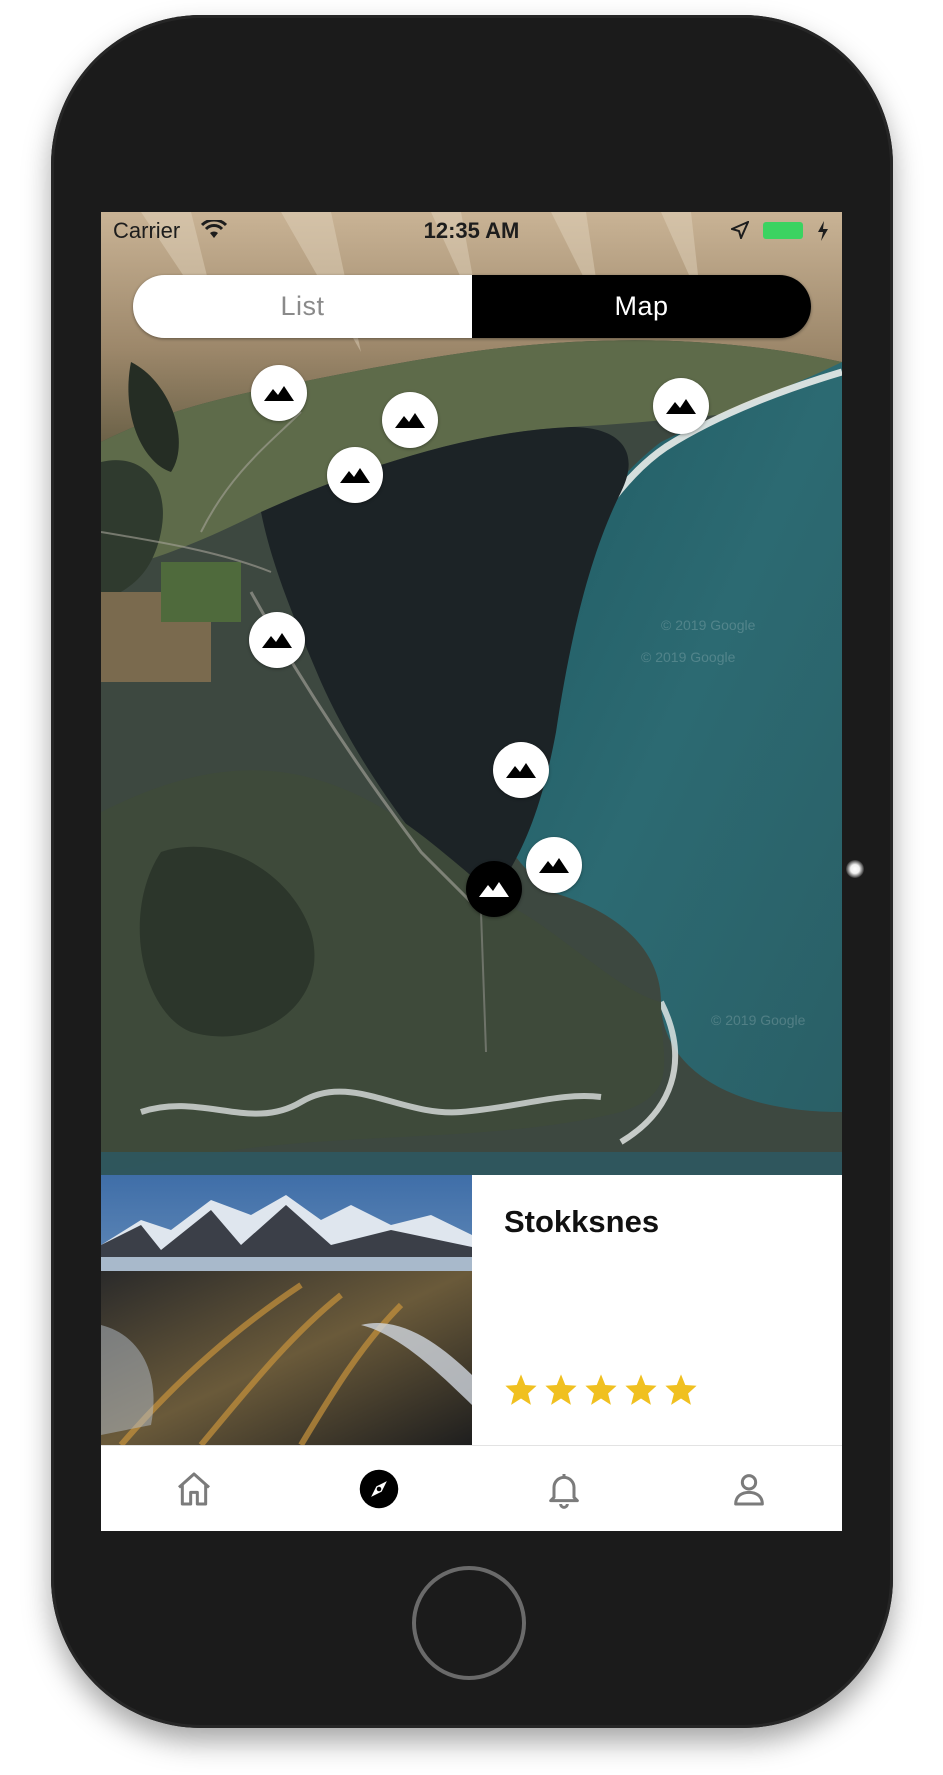 Image resolution: width=943 pixels, height=1775 pixels. Describe the element at coordinates (783, 230) in the screenshot. I see `battery-icon` at that location.